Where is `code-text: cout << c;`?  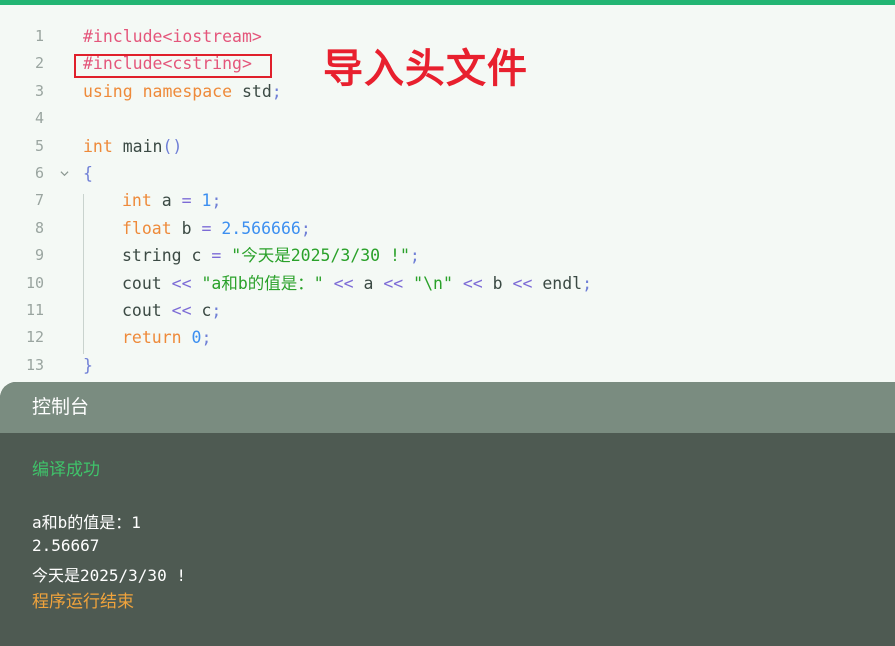 code-text: cout << c; is located at coordinates (152, 310).